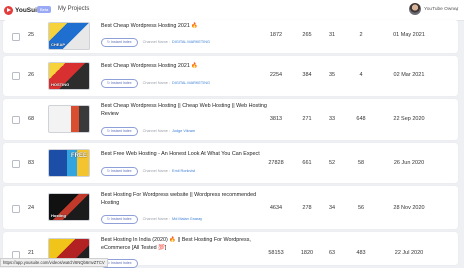  I want to click on publish-date: 22 Jul 2020, so click(409, 253).